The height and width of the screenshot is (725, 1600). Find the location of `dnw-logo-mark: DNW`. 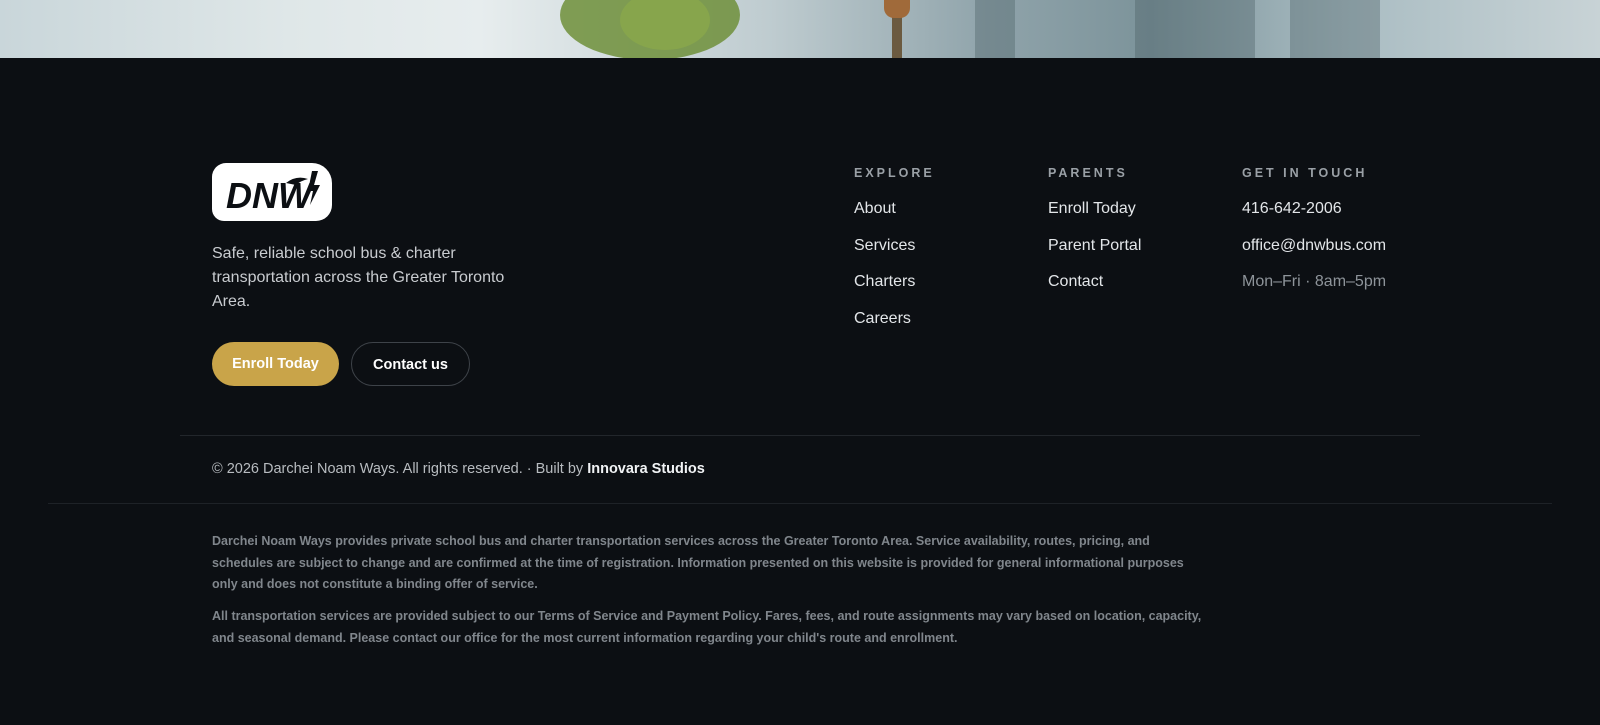

dnw-logo-mark: DNW is located at coordinates (273, 193).